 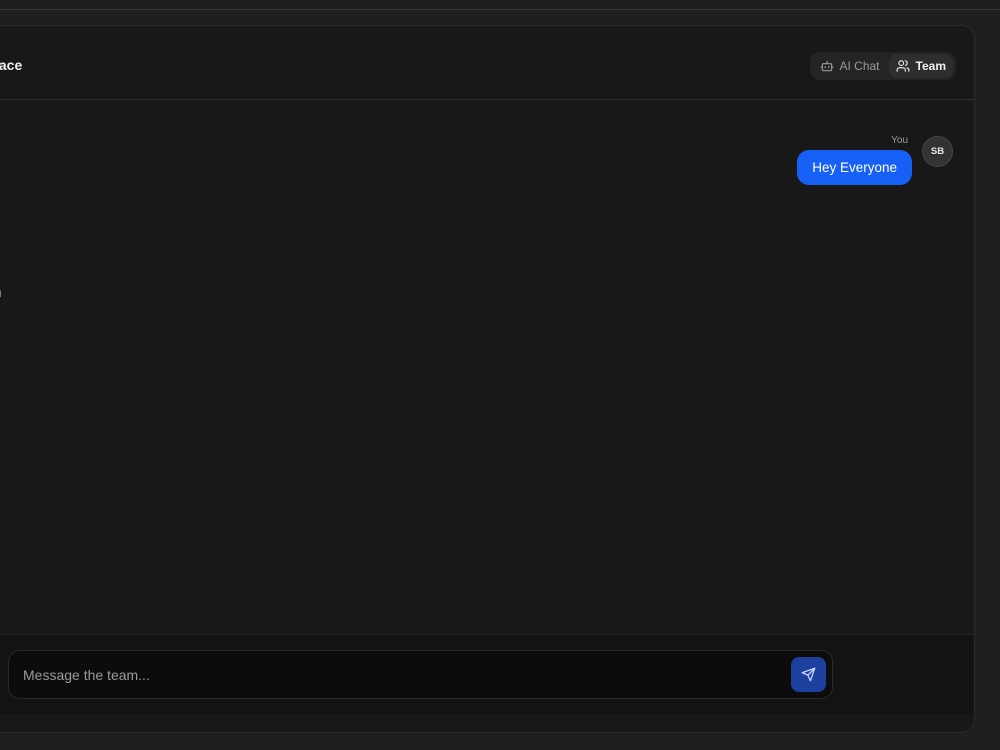 What do you see at coordinates (487, 63) in the screenshot?
I see `chat-header: erface AI Chat` at bounding box center [487, 63].